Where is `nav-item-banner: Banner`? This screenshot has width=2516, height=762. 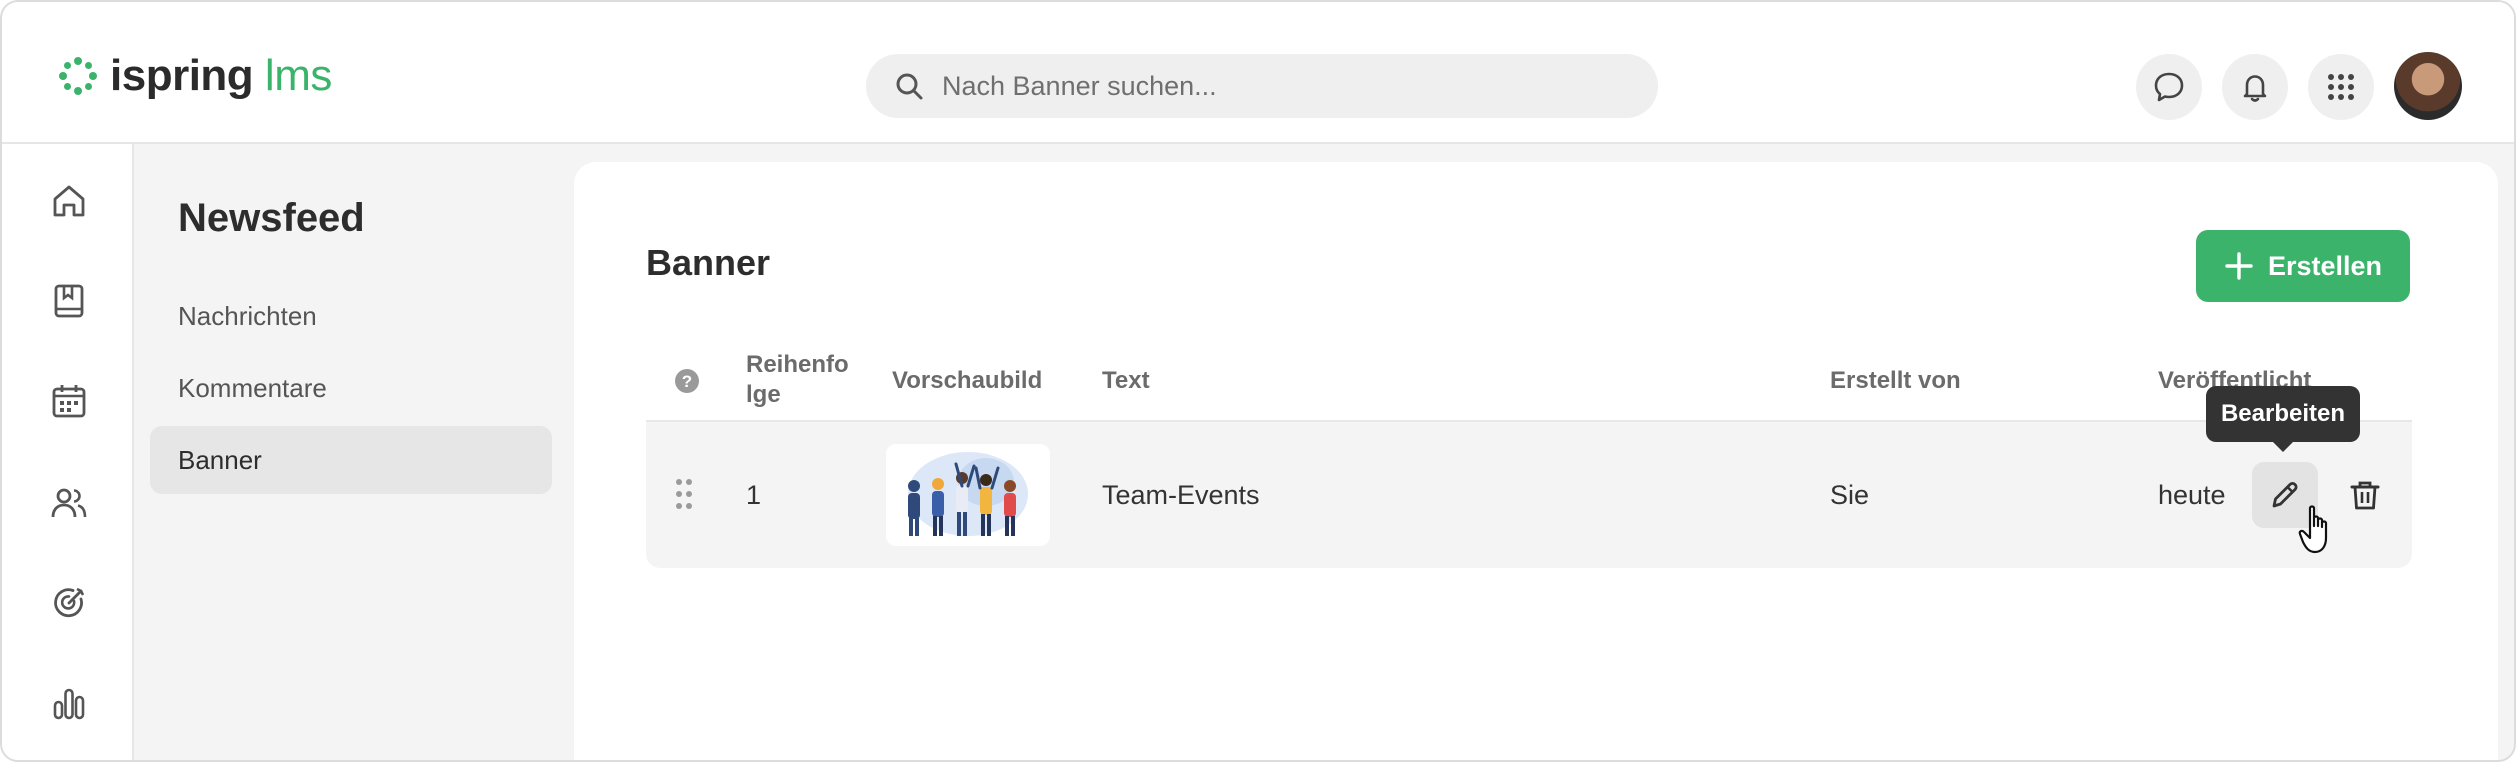 nav-item-banner: Banner is located at coordinates (351, 460).